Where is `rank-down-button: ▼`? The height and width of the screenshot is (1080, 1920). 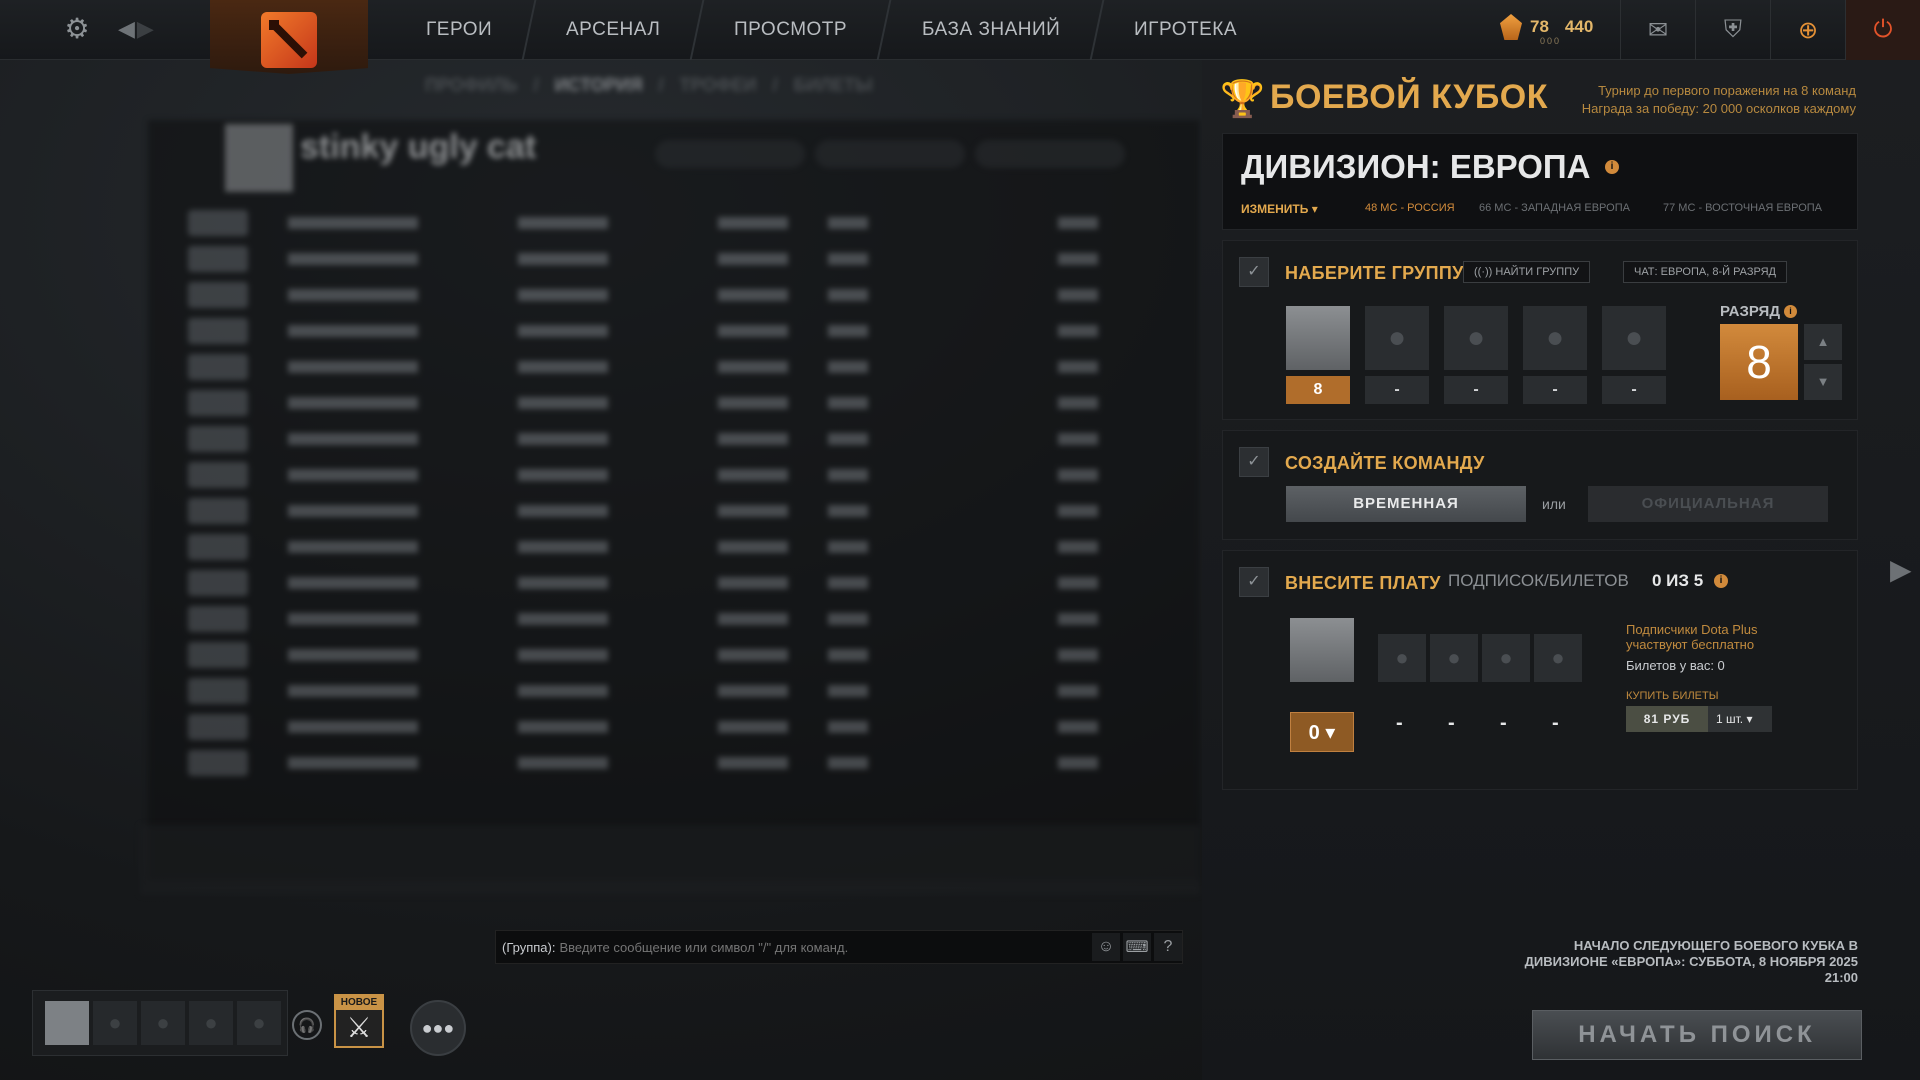 rank-down-button: ▼ is located at coordinates (1823, 382).